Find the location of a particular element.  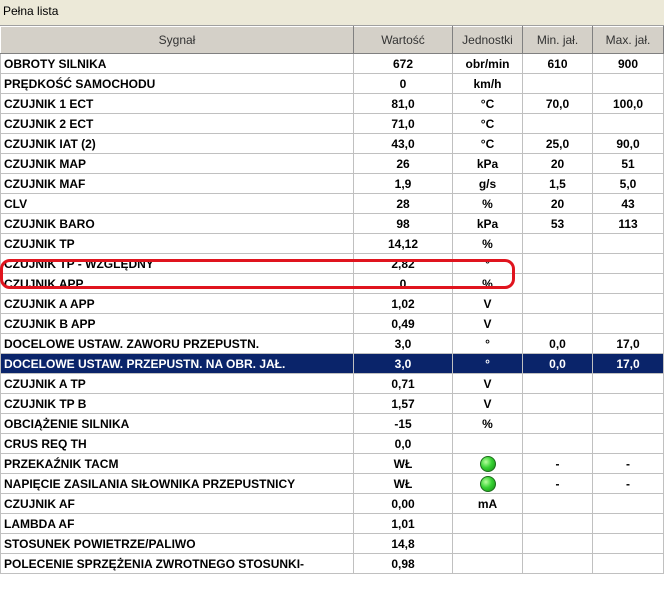

table-row: CZUJNIK A TP 0,71 V is located at coordinates (332, 383).